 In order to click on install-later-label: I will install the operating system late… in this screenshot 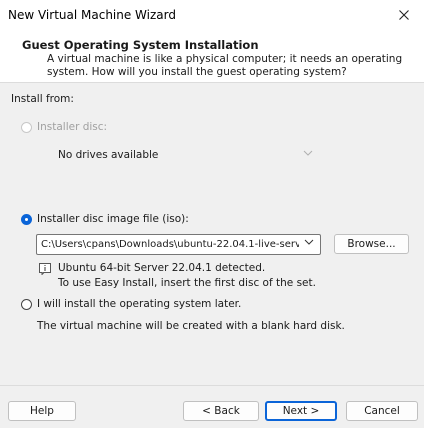, I will do `click(139, 304)`.